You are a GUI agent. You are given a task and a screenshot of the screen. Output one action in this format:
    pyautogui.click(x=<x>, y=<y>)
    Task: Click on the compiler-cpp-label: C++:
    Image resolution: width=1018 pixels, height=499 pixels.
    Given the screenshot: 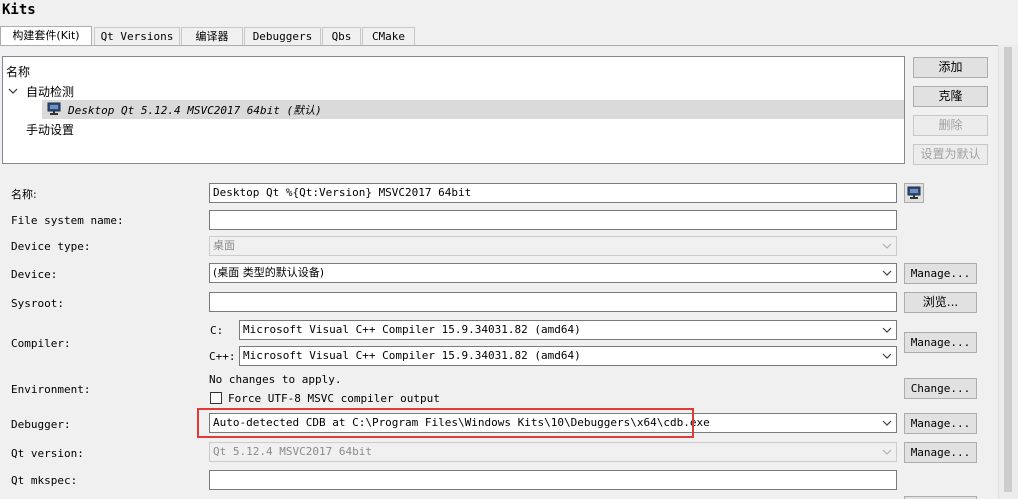 What is the action you would take?
    pyautogui.click(x=222, y=356)
    